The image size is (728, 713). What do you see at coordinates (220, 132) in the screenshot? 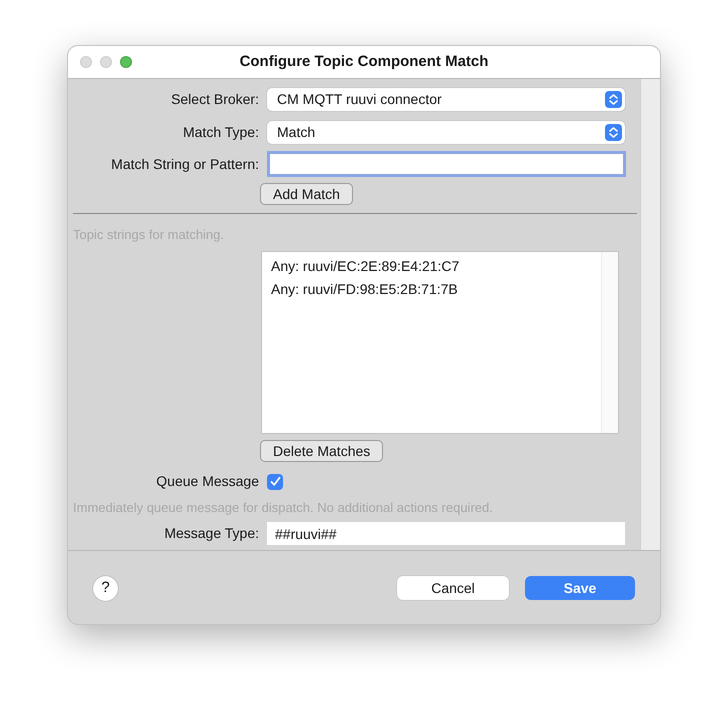
I see `field-label: Match Type:` at bounding box center [220, 132].